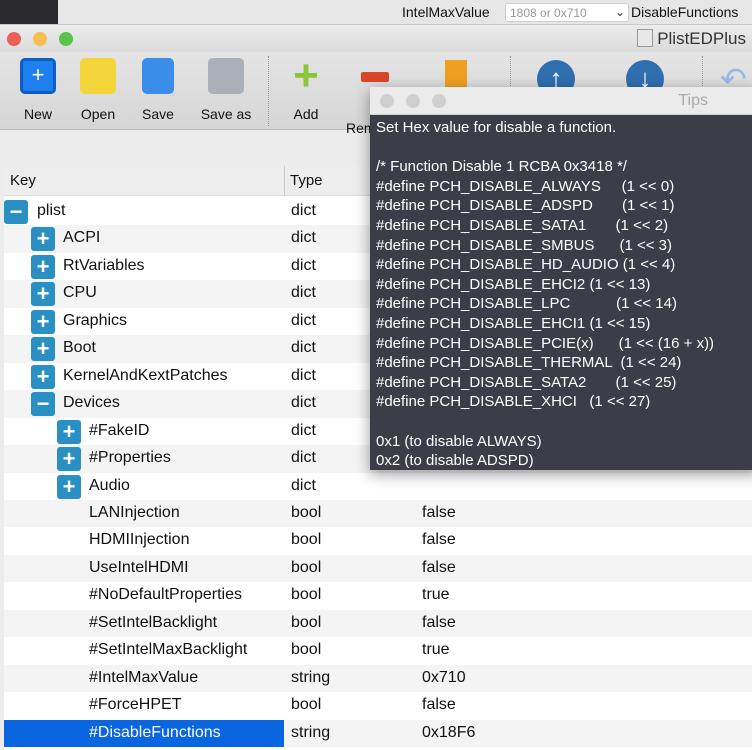 This screenshot has height=750, width=752. I want to click on key-cell: #SetIntelBacklight, so click(144, 624).